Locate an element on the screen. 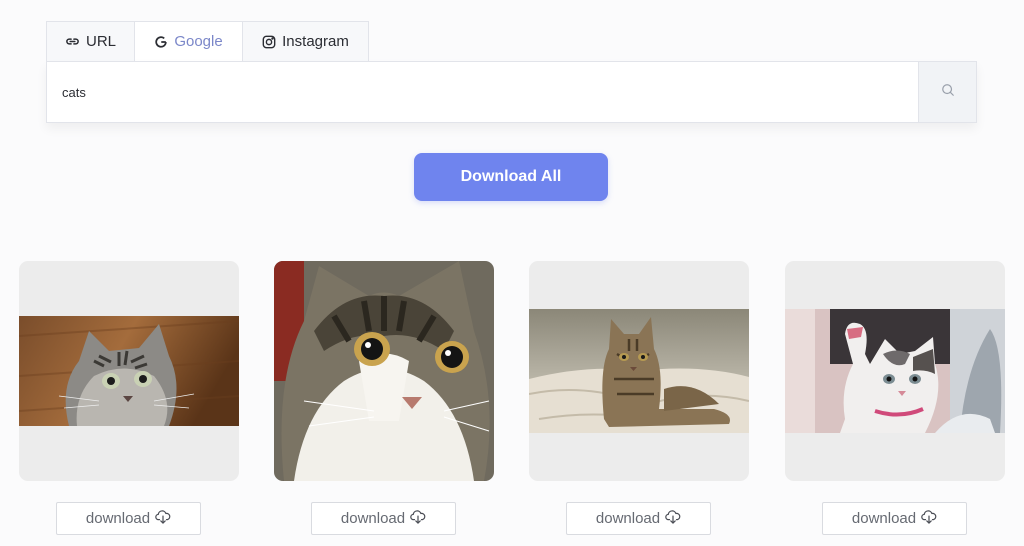  tab-google-label: Google is located at coordinates (198, 41).